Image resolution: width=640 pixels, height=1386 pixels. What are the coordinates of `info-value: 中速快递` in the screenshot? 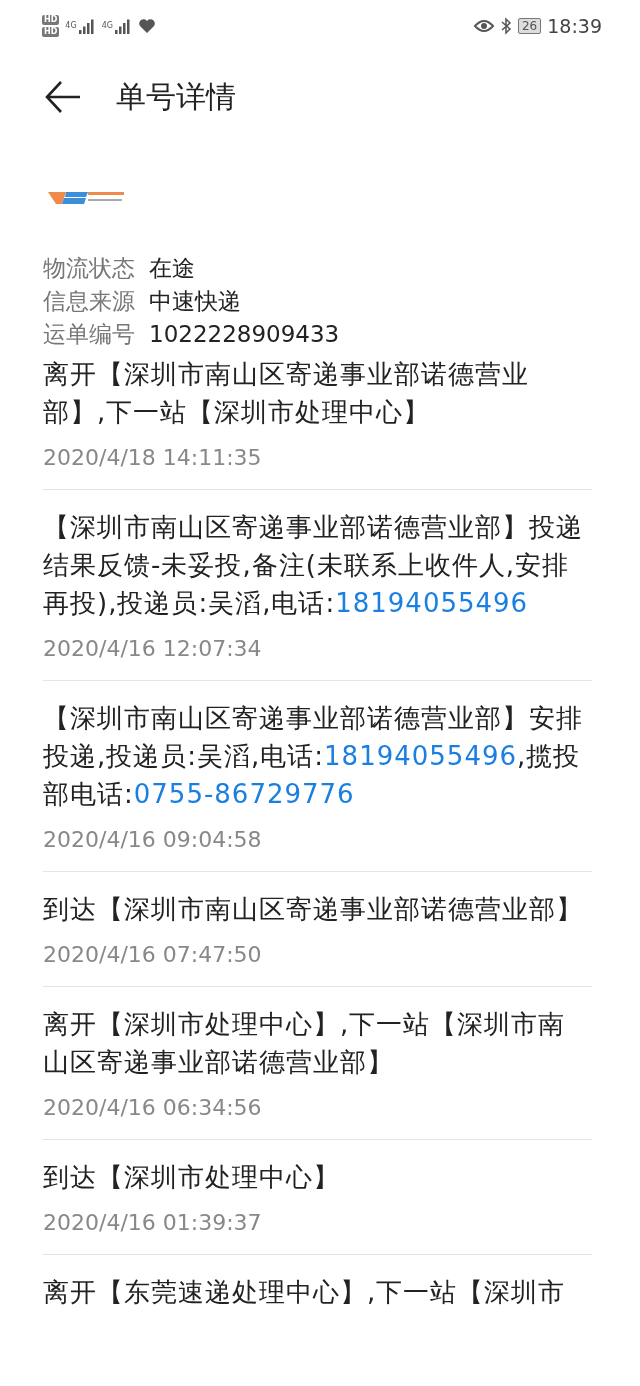 It's located at (195, 301).